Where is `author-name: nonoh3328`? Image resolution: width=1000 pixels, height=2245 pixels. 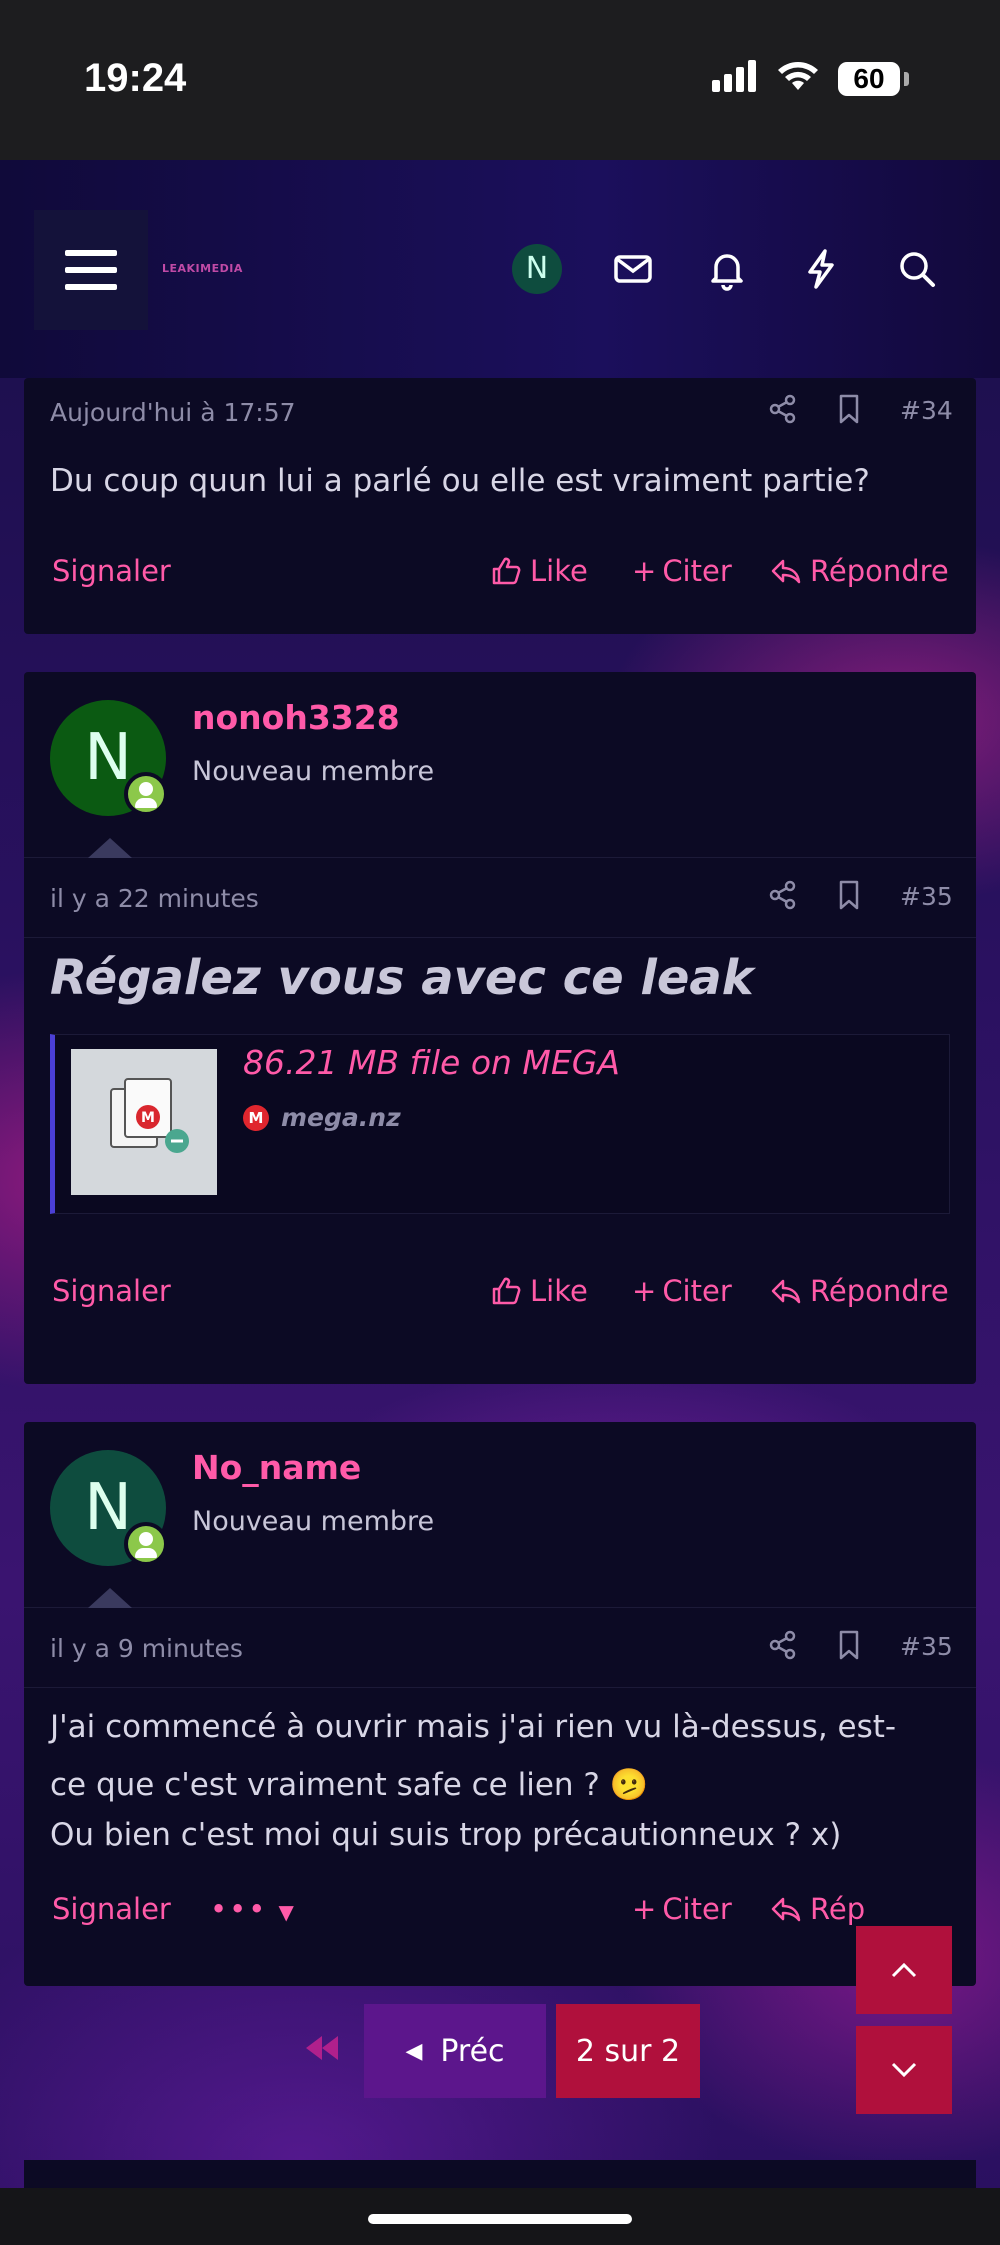 author-name: nonoh3328 is located at coordinates (296, 717).